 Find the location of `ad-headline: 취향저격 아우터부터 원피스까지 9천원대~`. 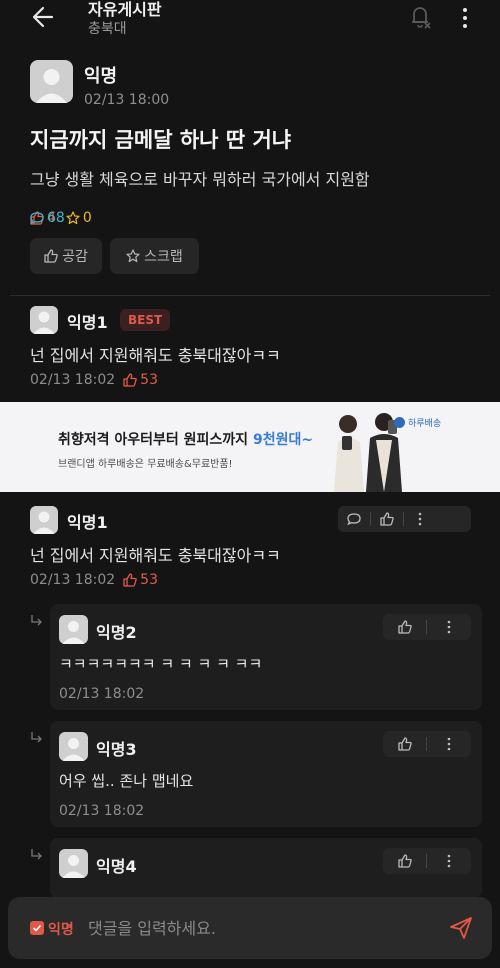

ad-headline: 취향저격 아우터부터 원피스까지 9천원대~ is located at coordinates (185, 439).